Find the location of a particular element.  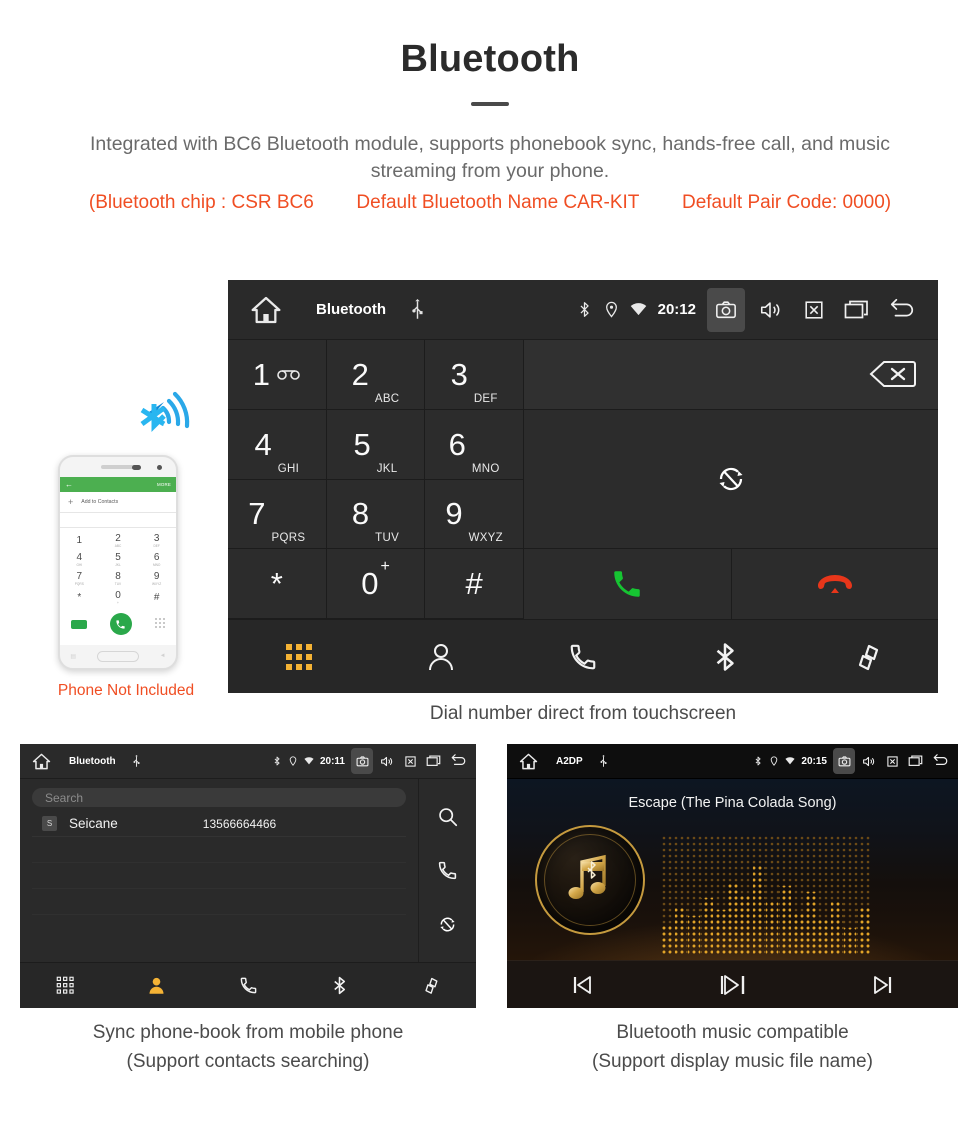

call-button is located at coordinates (628, 584).